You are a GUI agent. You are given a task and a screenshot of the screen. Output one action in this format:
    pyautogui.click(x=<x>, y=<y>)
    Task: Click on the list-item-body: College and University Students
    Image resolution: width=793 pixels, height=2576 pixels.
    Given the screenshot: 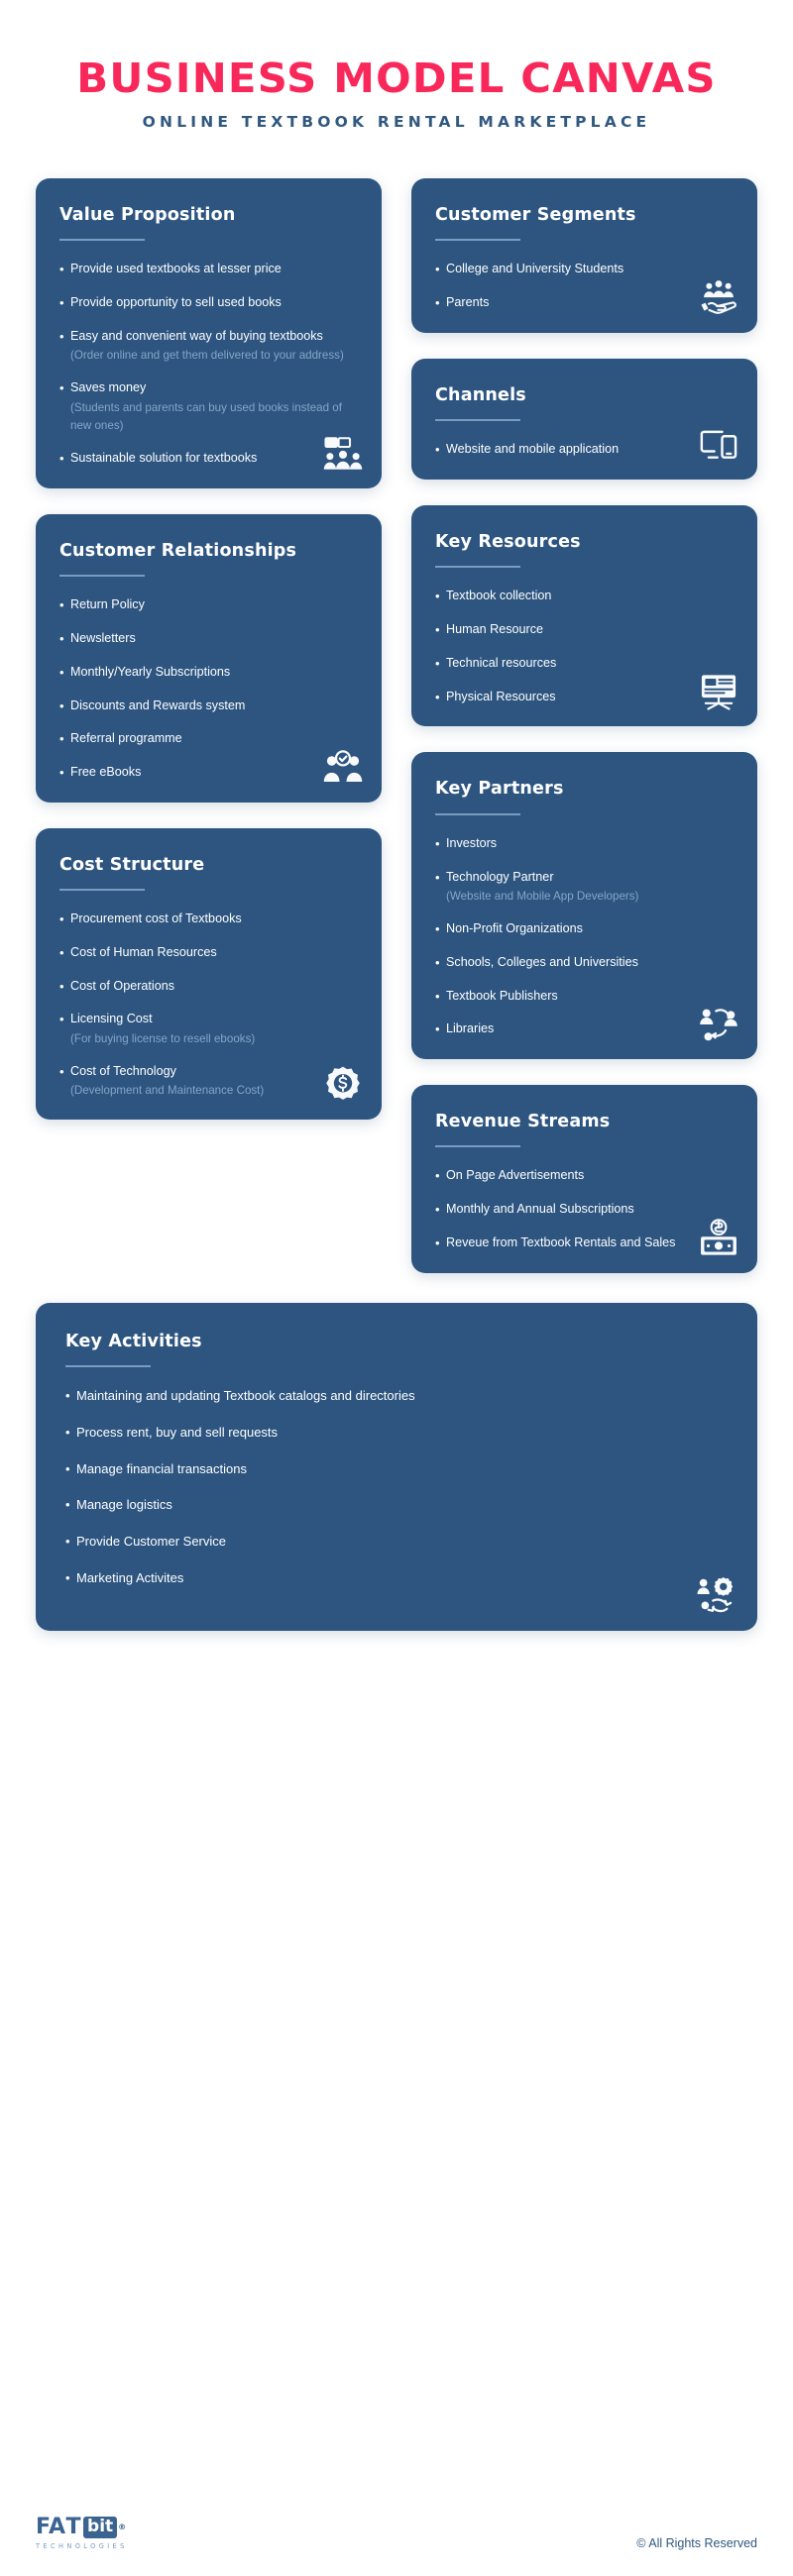 What is the action you would take?
    pyautogui.click(x=590, y=270)
    